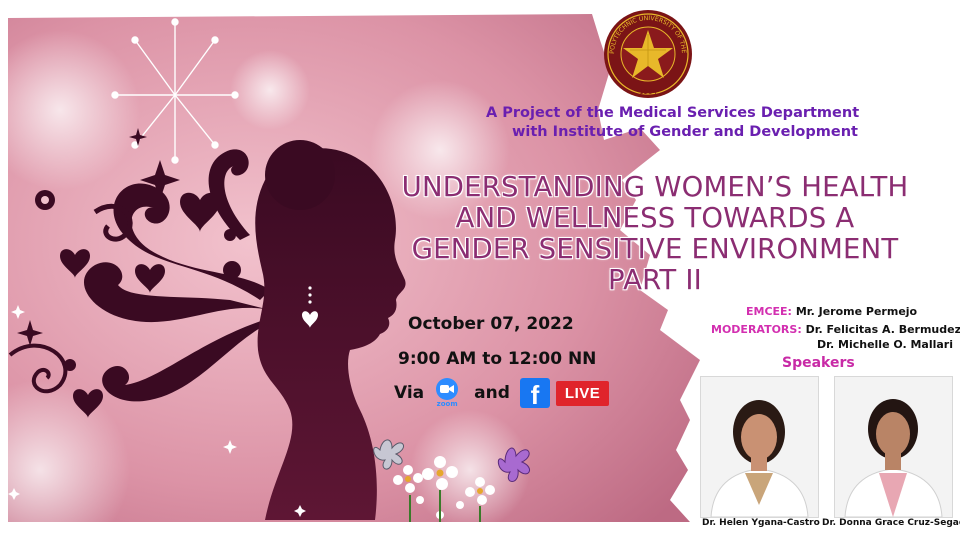  Describe the element at coordinates (856, 311) in the screenshot. I see `emcee-name: Mr. Jerome Permejo` at that location.